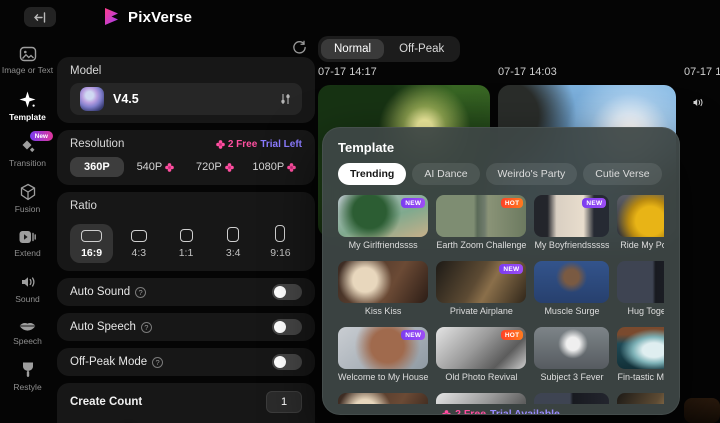 This screenshot has height=423, width=720. Describe the element at coordinates (186, 327) in the screenshot. I see `auto-speech-row: Auto Speech ?` at that location.